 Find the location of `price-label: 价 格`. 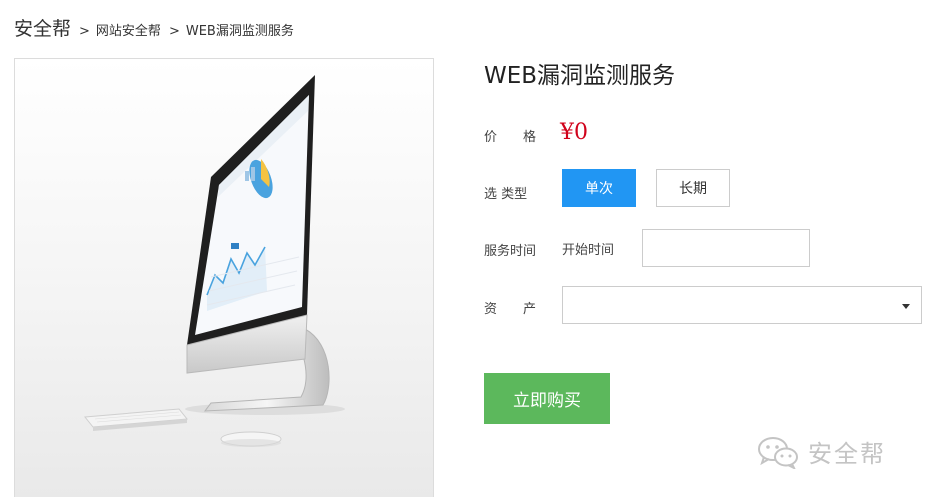

price-label: 价 格 is located at coordinates (510, 137).